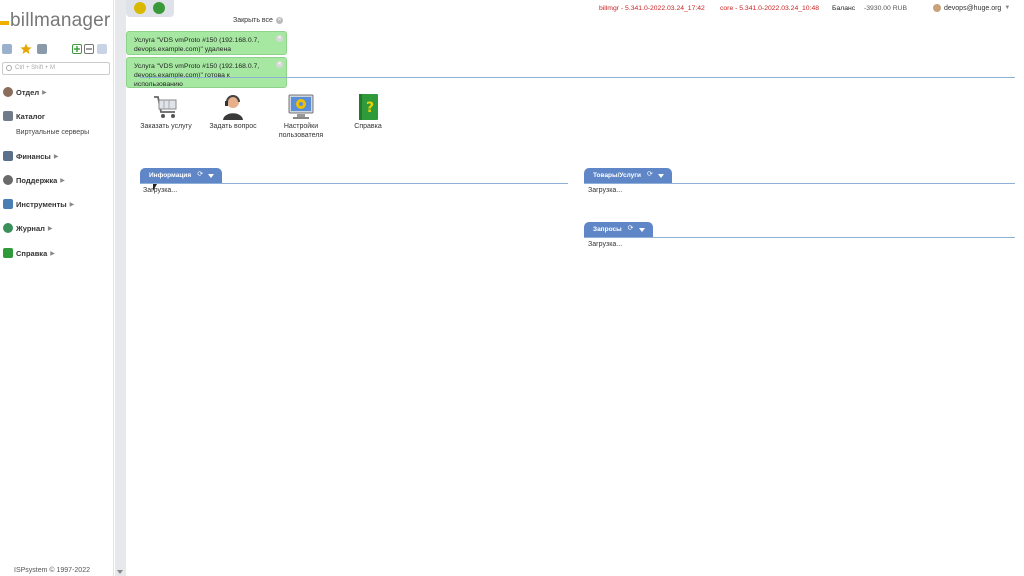 The height and width of the screenshot is (576, 1024). What do you see at coordinates (1007, 8) in the screenshot?
I see `chevron-down-icon: ▼` at bounding box center [1007, 8].